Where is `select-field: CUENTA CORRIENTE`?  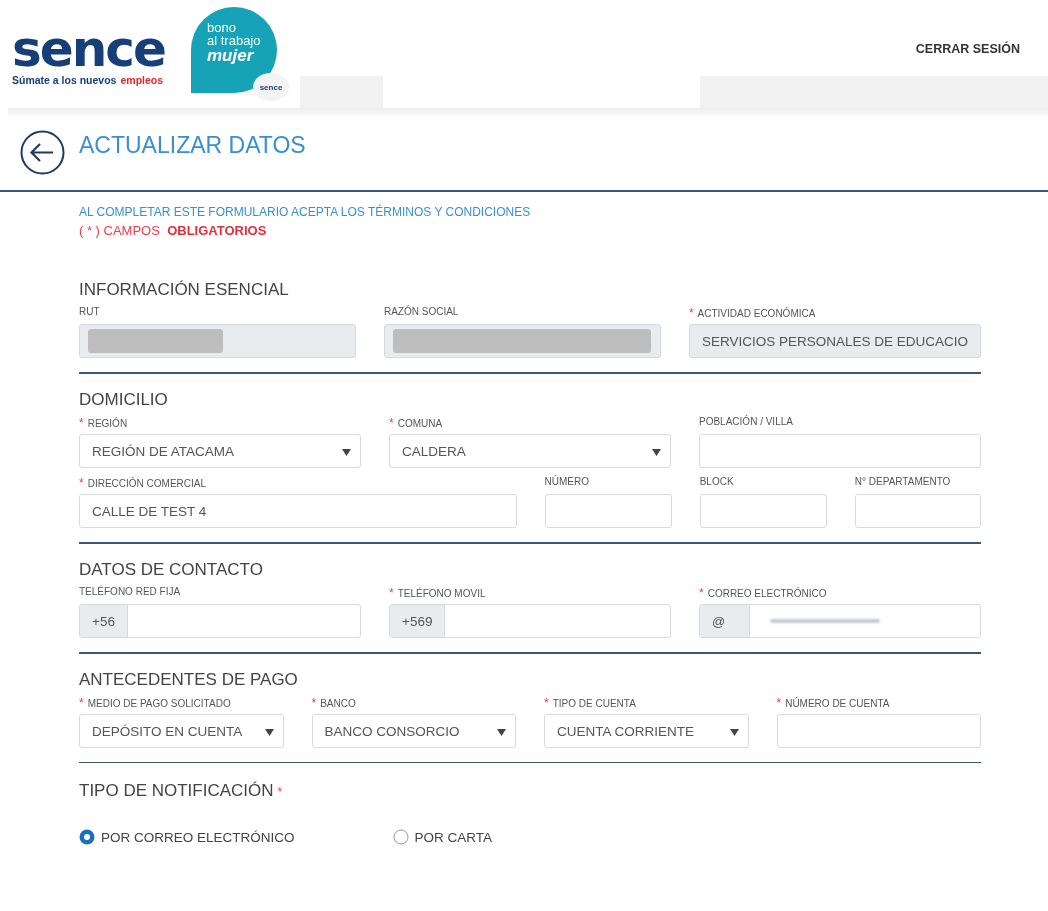 select-field: CUENTA CORRIENTE is located at coordinates (646, 731).